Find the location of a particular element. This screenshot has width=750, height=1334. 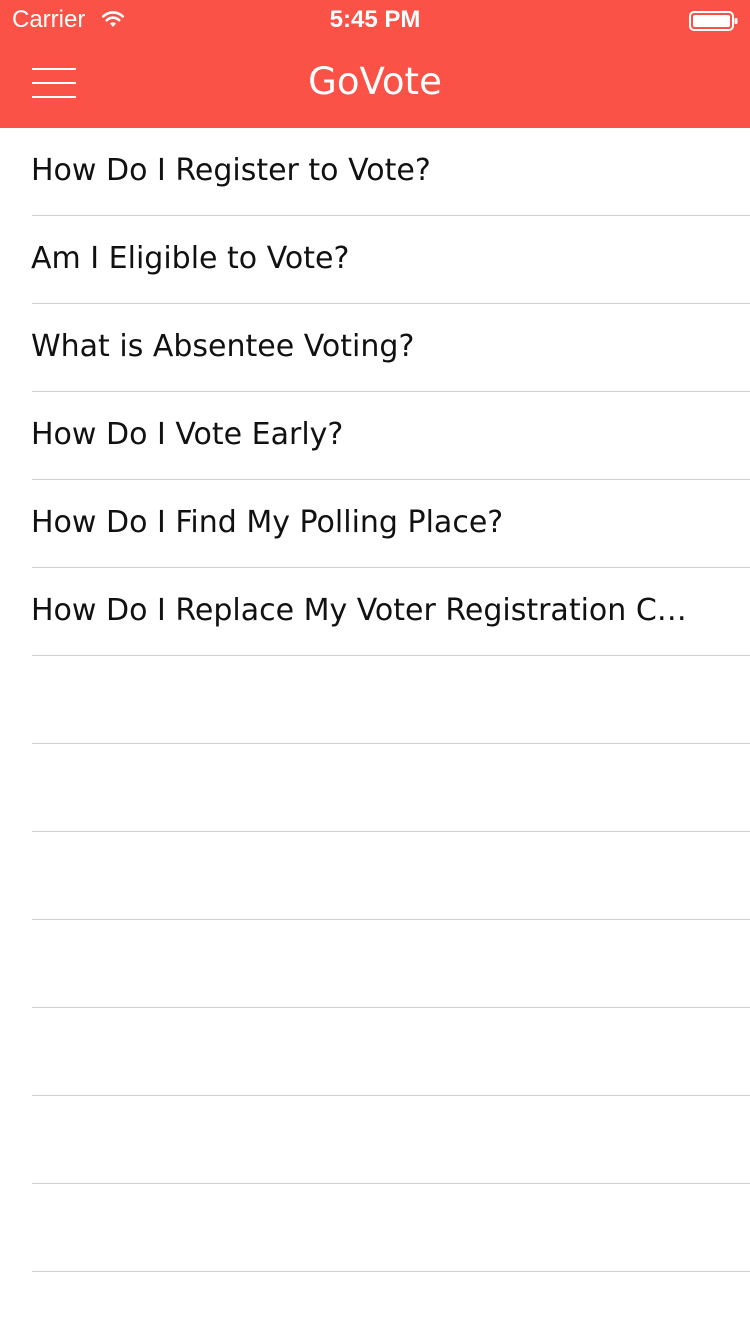

list-item: What is Absentee Voting? is located at coordinates (375, 348).